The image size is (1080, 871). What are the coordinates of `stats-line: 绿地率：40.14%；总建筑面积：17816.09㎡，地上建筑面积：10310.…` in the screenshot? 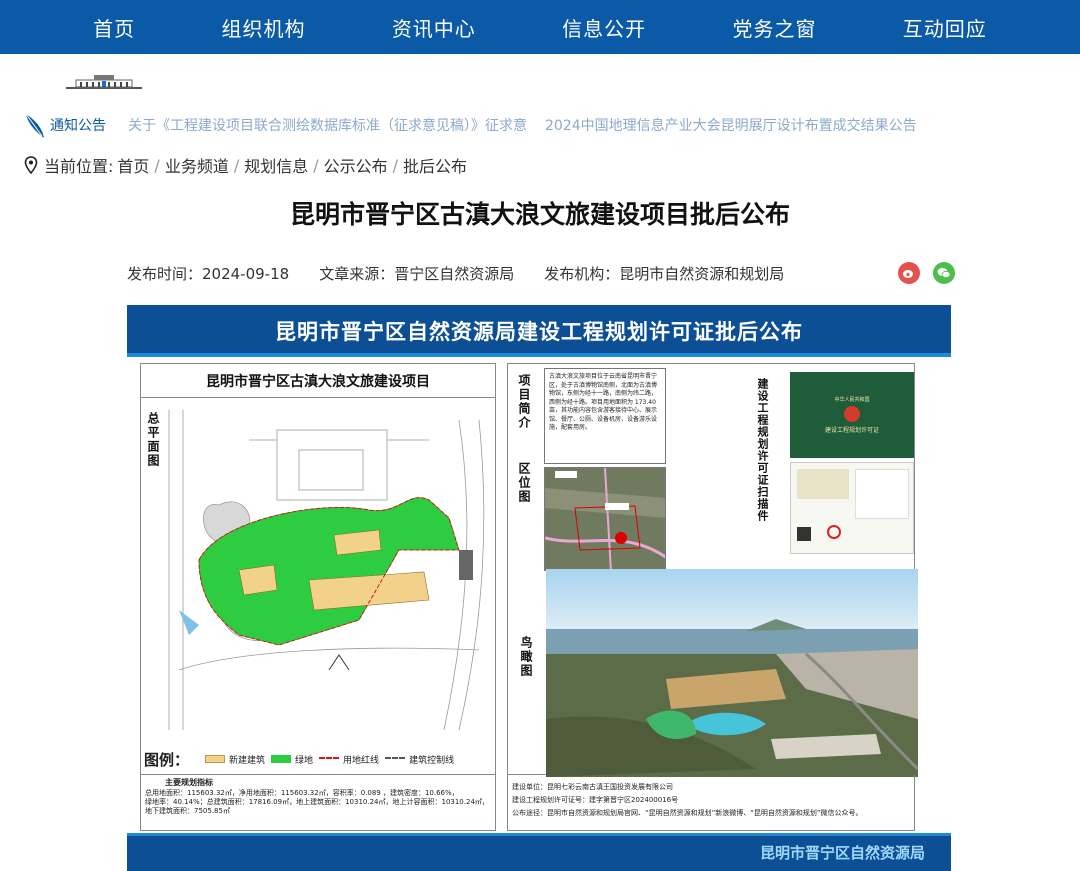 It's located at (317, 802).